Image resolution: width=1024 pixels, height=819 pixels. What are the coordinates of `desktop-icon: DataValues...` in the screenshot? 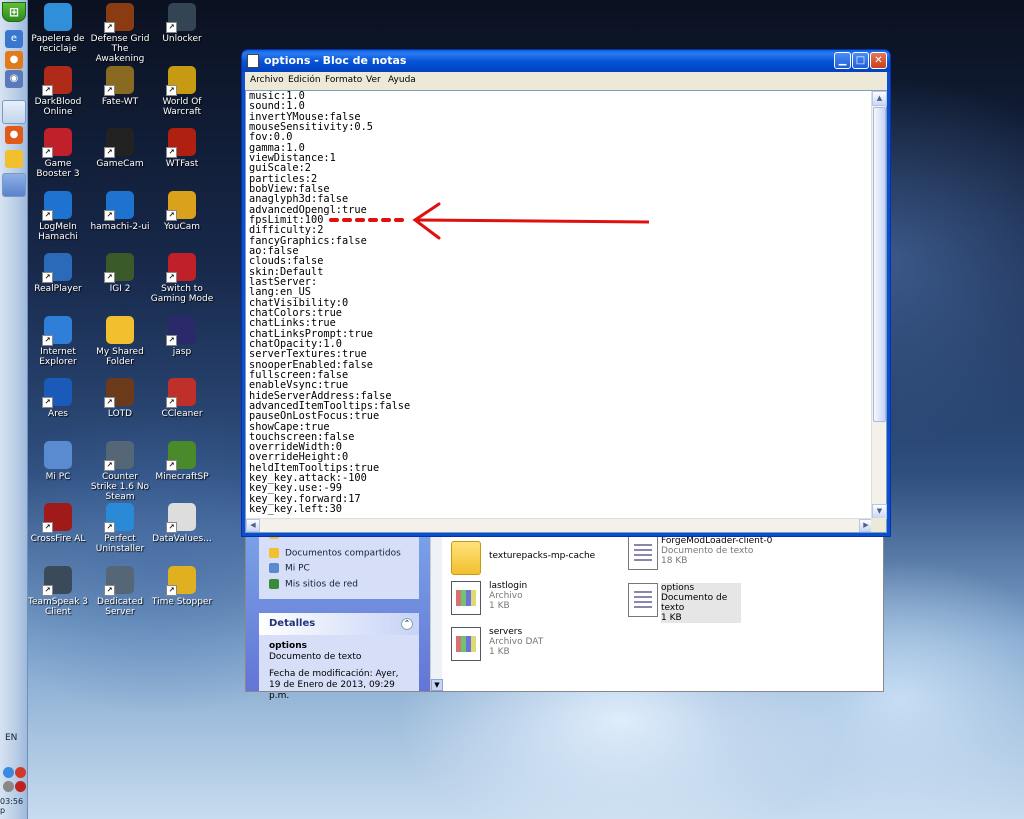 It's located at (182, 523).